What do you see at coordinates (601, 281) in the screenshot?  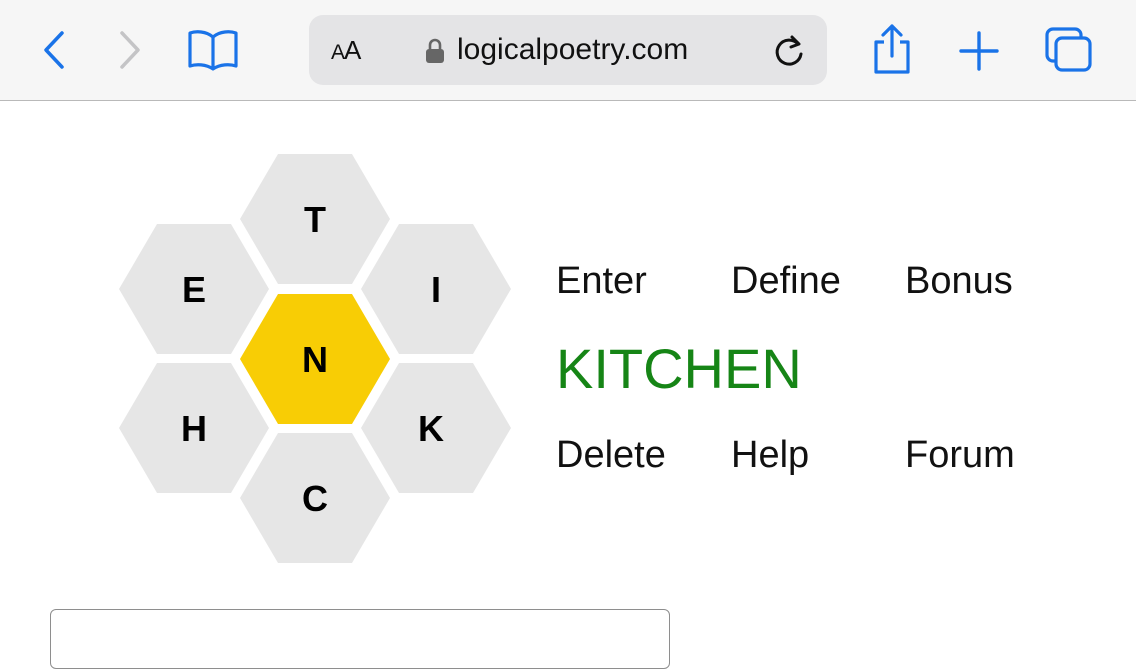 I see `enter-button: Enter` at bounding box center [601, 281].